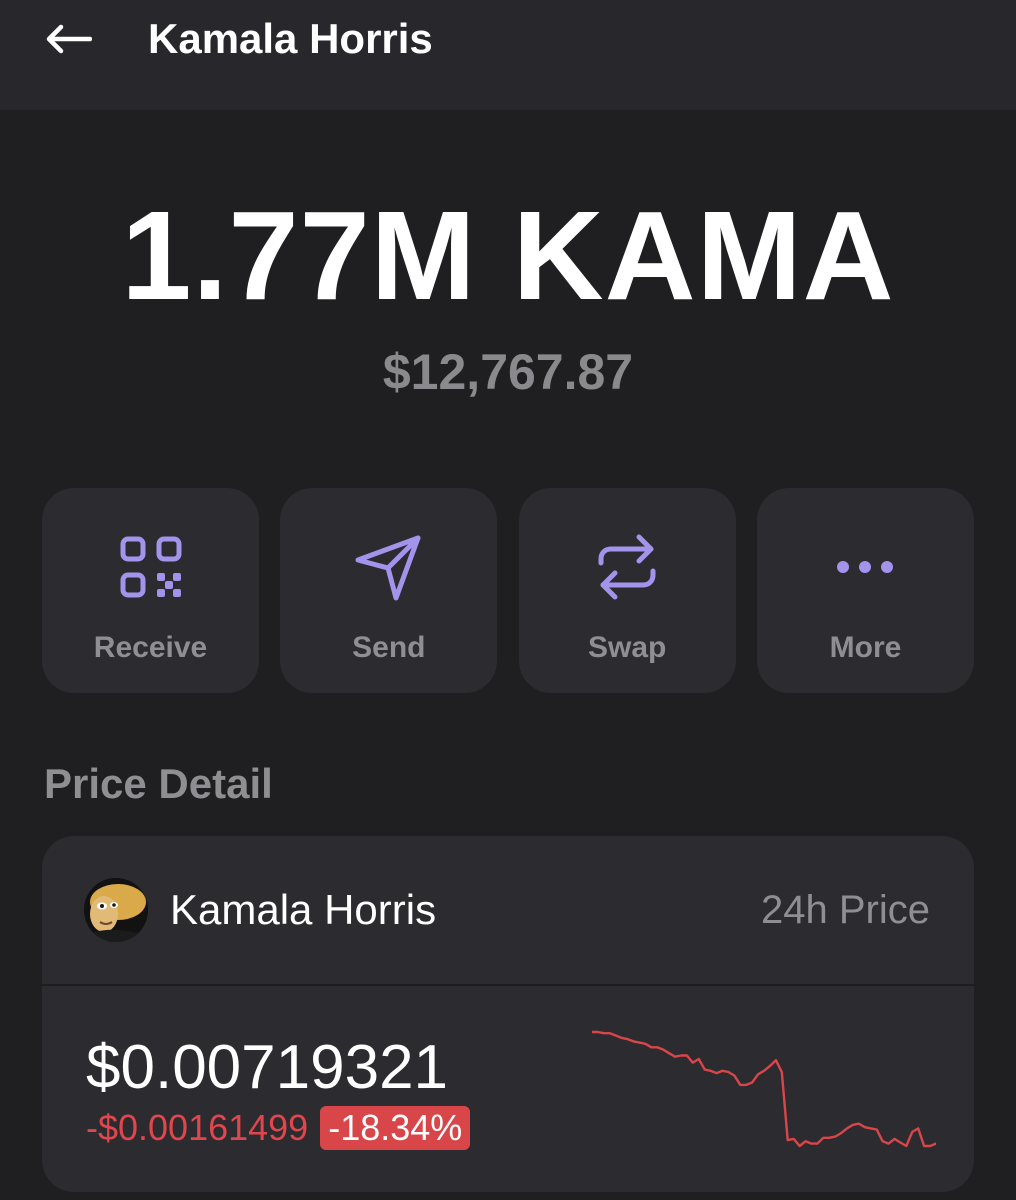 The height and width of the screenshot is (1200, 1016). Describe the element at coordinates (508, 911) in the screenshot. I see `price-card-header: Kamala Horris 24h Price` at that location.